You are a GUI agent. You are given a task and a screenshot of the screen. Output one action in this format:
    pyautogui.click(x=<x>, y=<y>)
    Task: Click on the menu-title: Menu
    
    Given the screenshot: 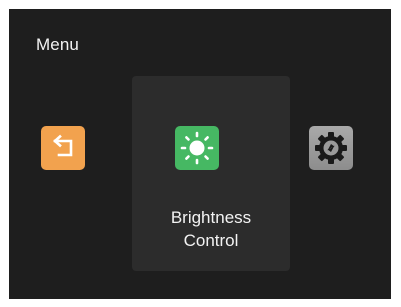 What is the action you would take?
    pyautogui.click(x=57, y=44)
    